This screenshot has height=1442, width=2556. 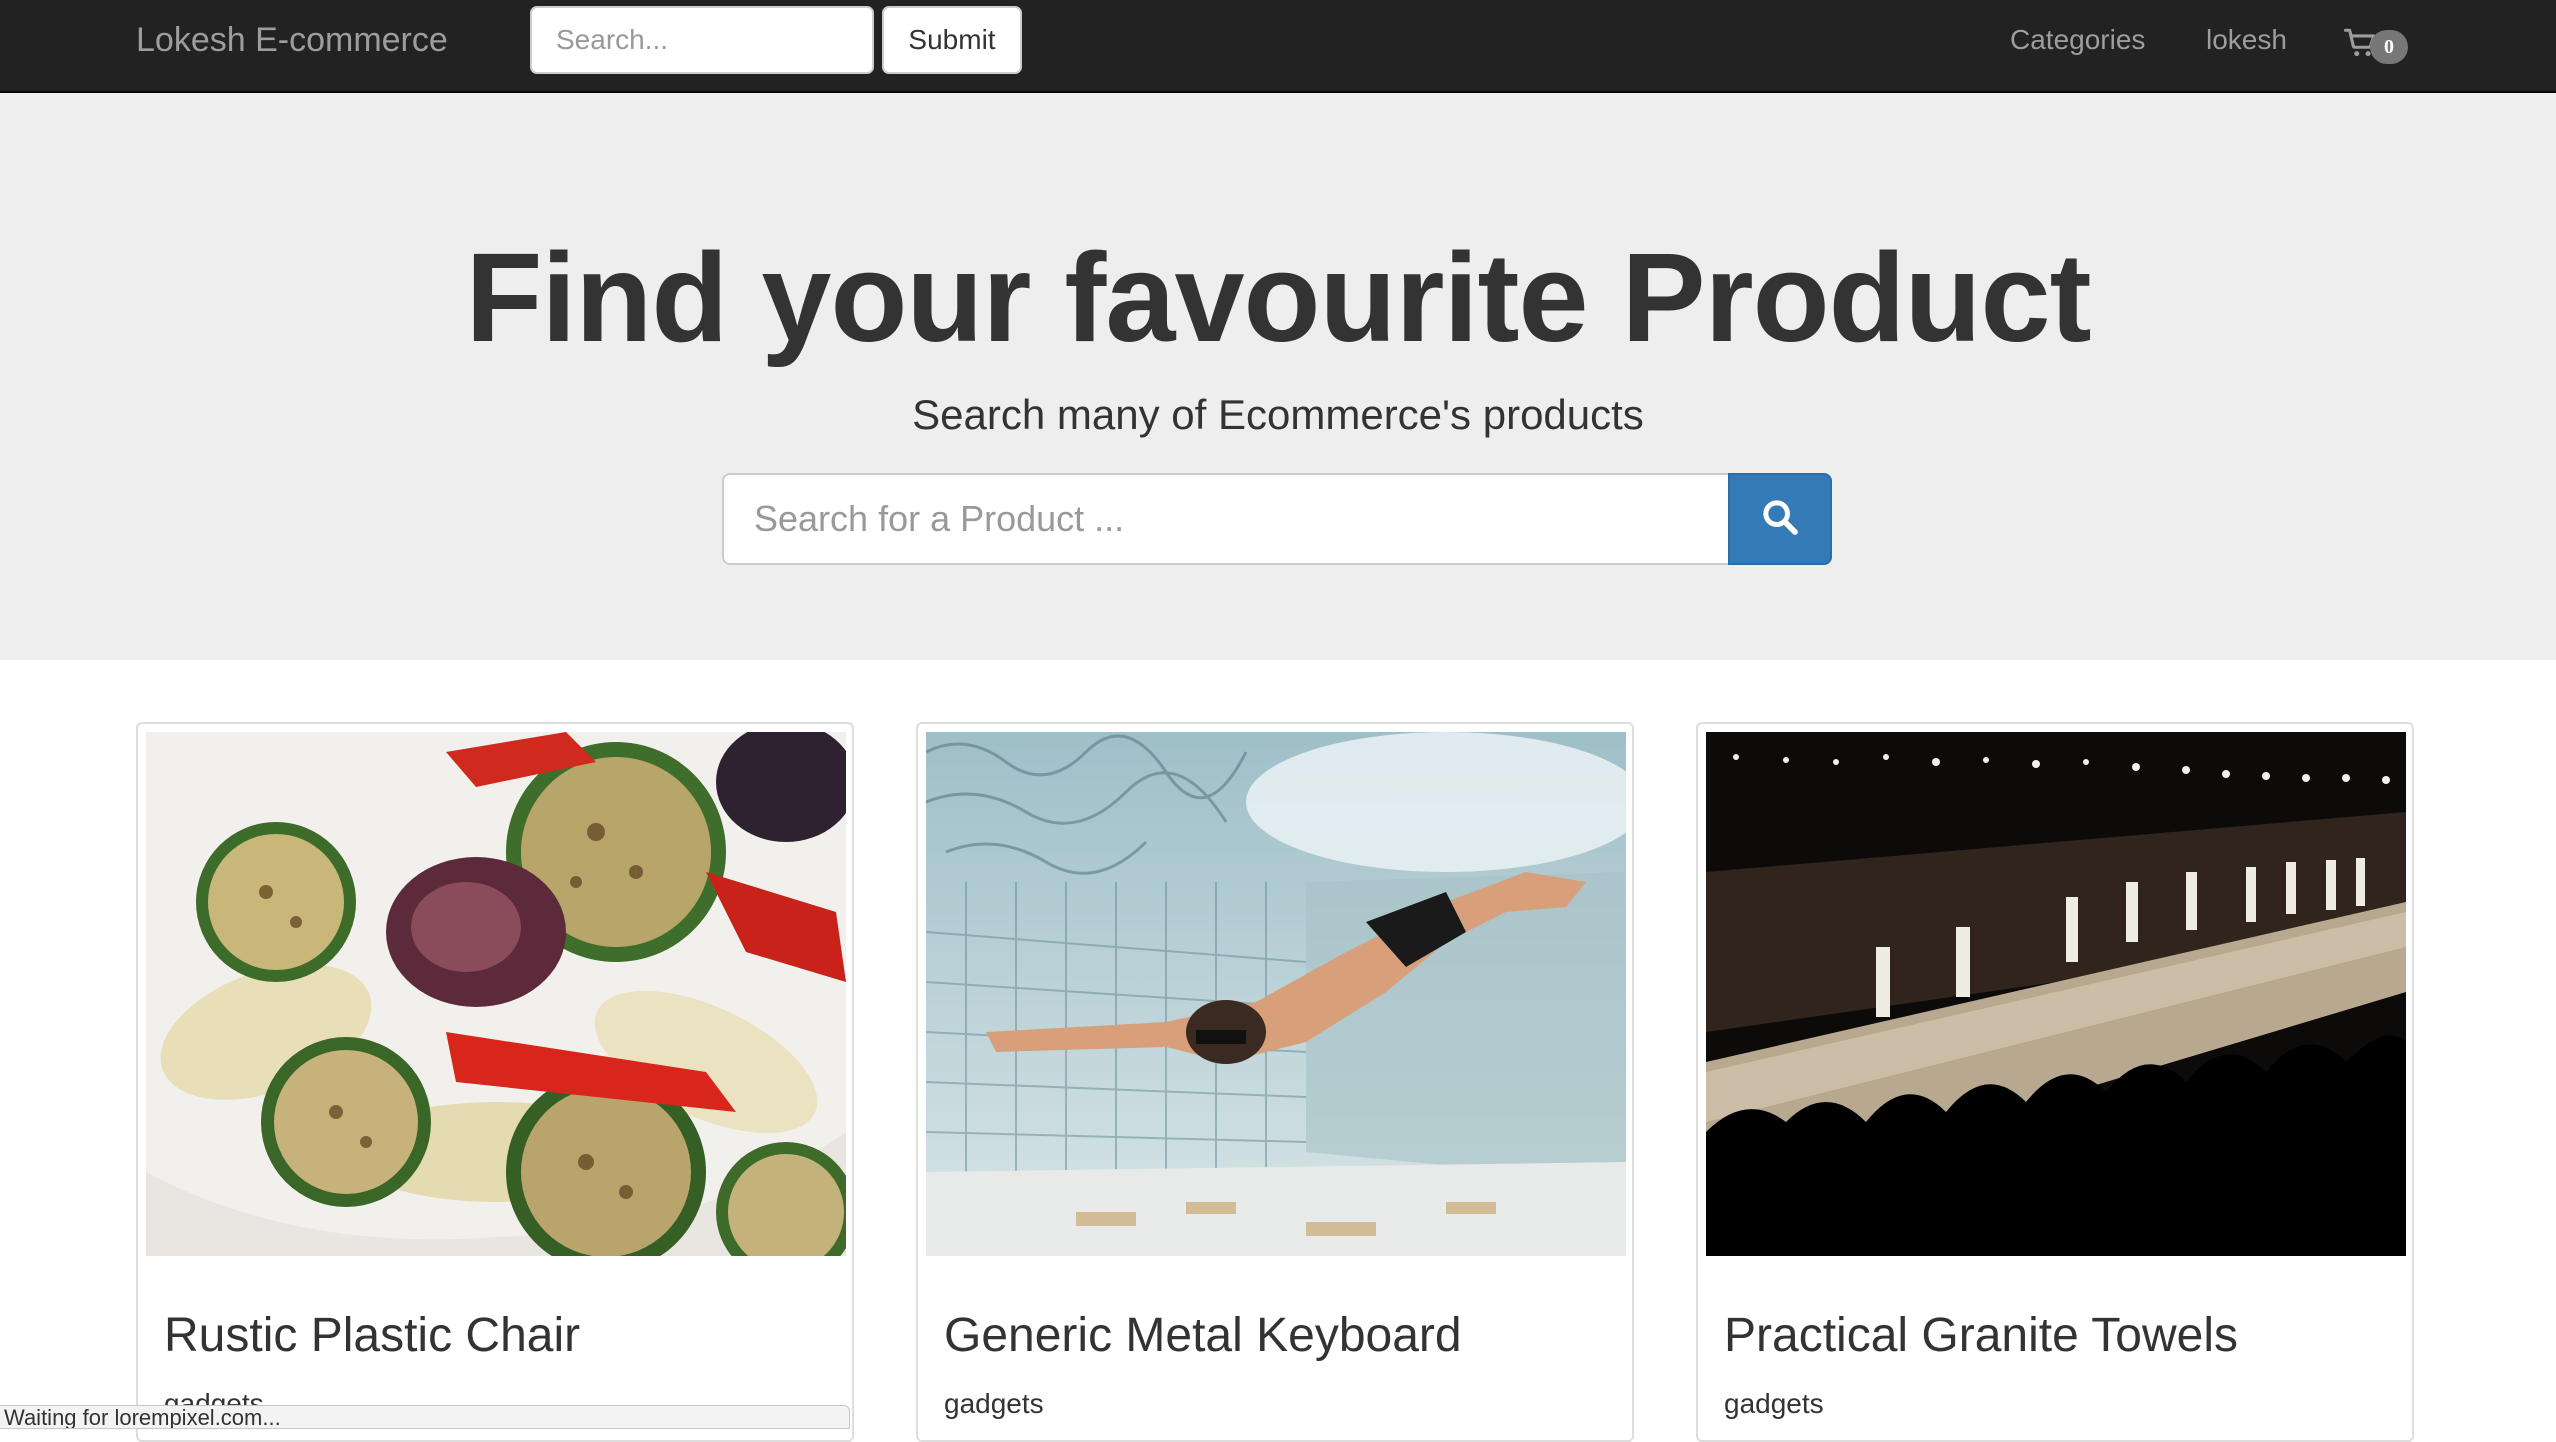 I want to click on product-image-underwater-swimmer, so click(x=1276, y=994).